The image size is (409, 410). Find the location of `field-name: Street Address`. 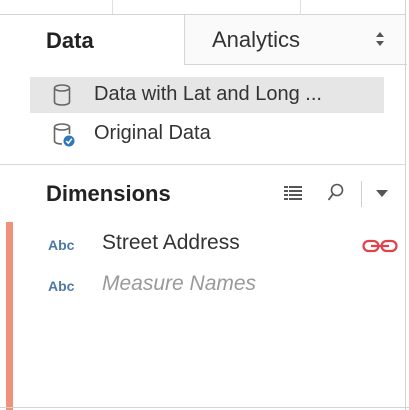

field-name: Street Address is located at coordinates (171, 242).